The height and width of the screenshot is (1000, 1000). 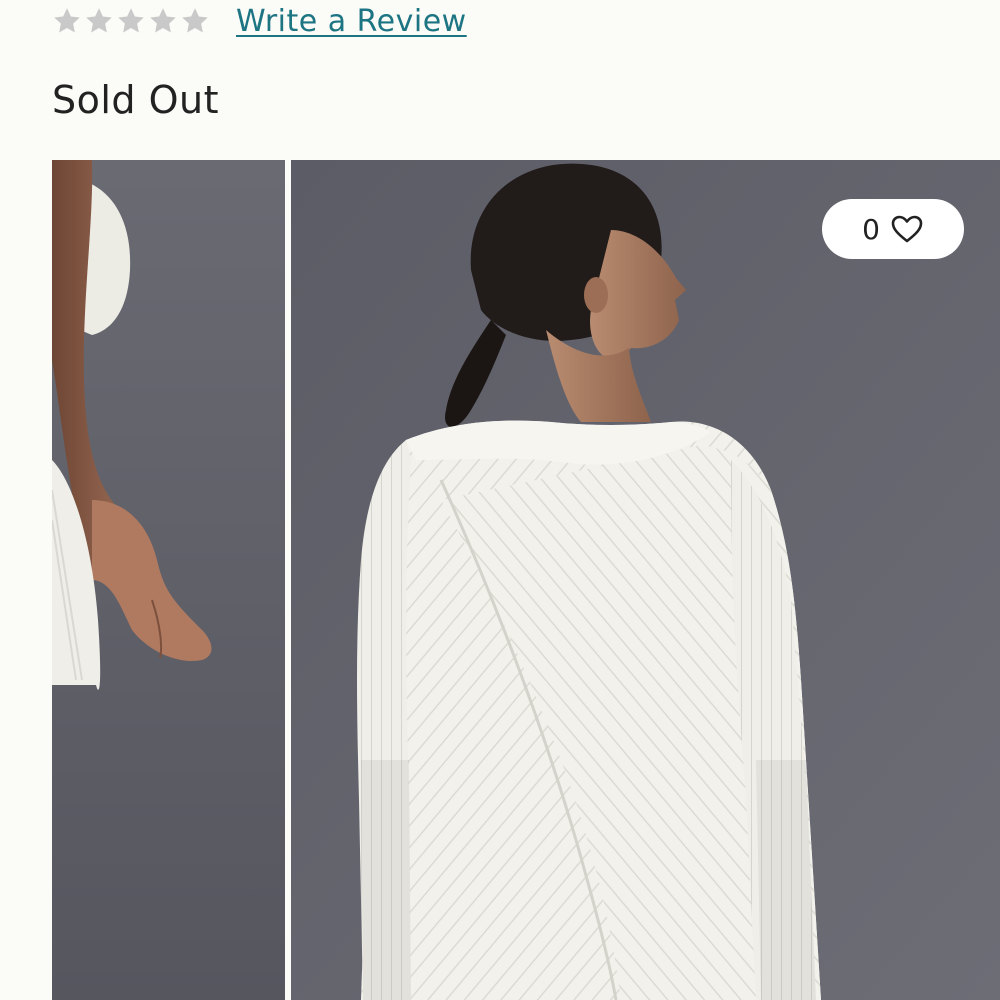 What do you see at coordinates (907, 229) in the screenshot?
I see `heart-outline-icon` at bounding box center [907, 229].